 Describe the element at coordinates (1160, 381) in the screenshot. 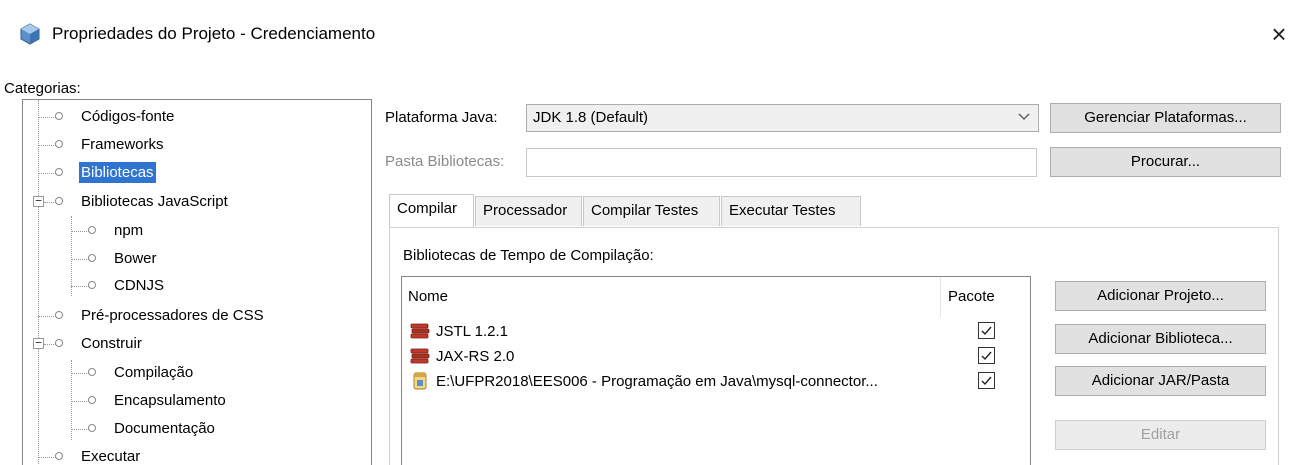

I see `add-jar-folder-button: Adicionar JAR/Pasta` at that location.